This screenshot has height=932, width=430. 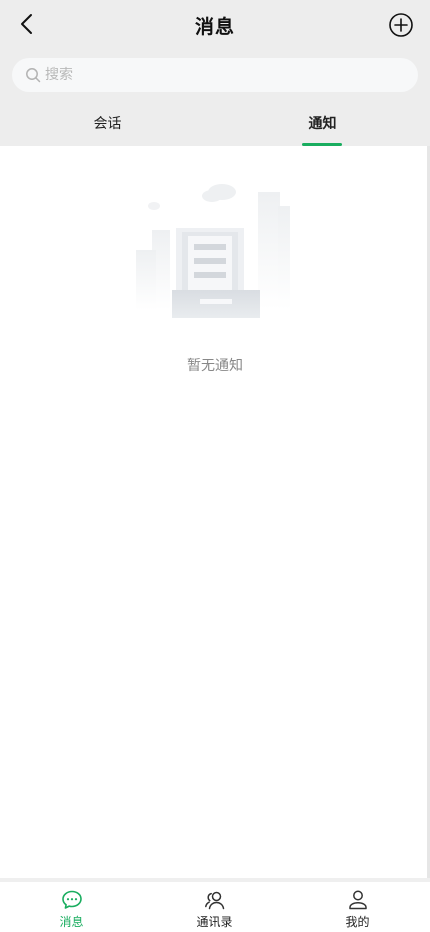 I want to click on search-icon, so click(x=33, y=75).